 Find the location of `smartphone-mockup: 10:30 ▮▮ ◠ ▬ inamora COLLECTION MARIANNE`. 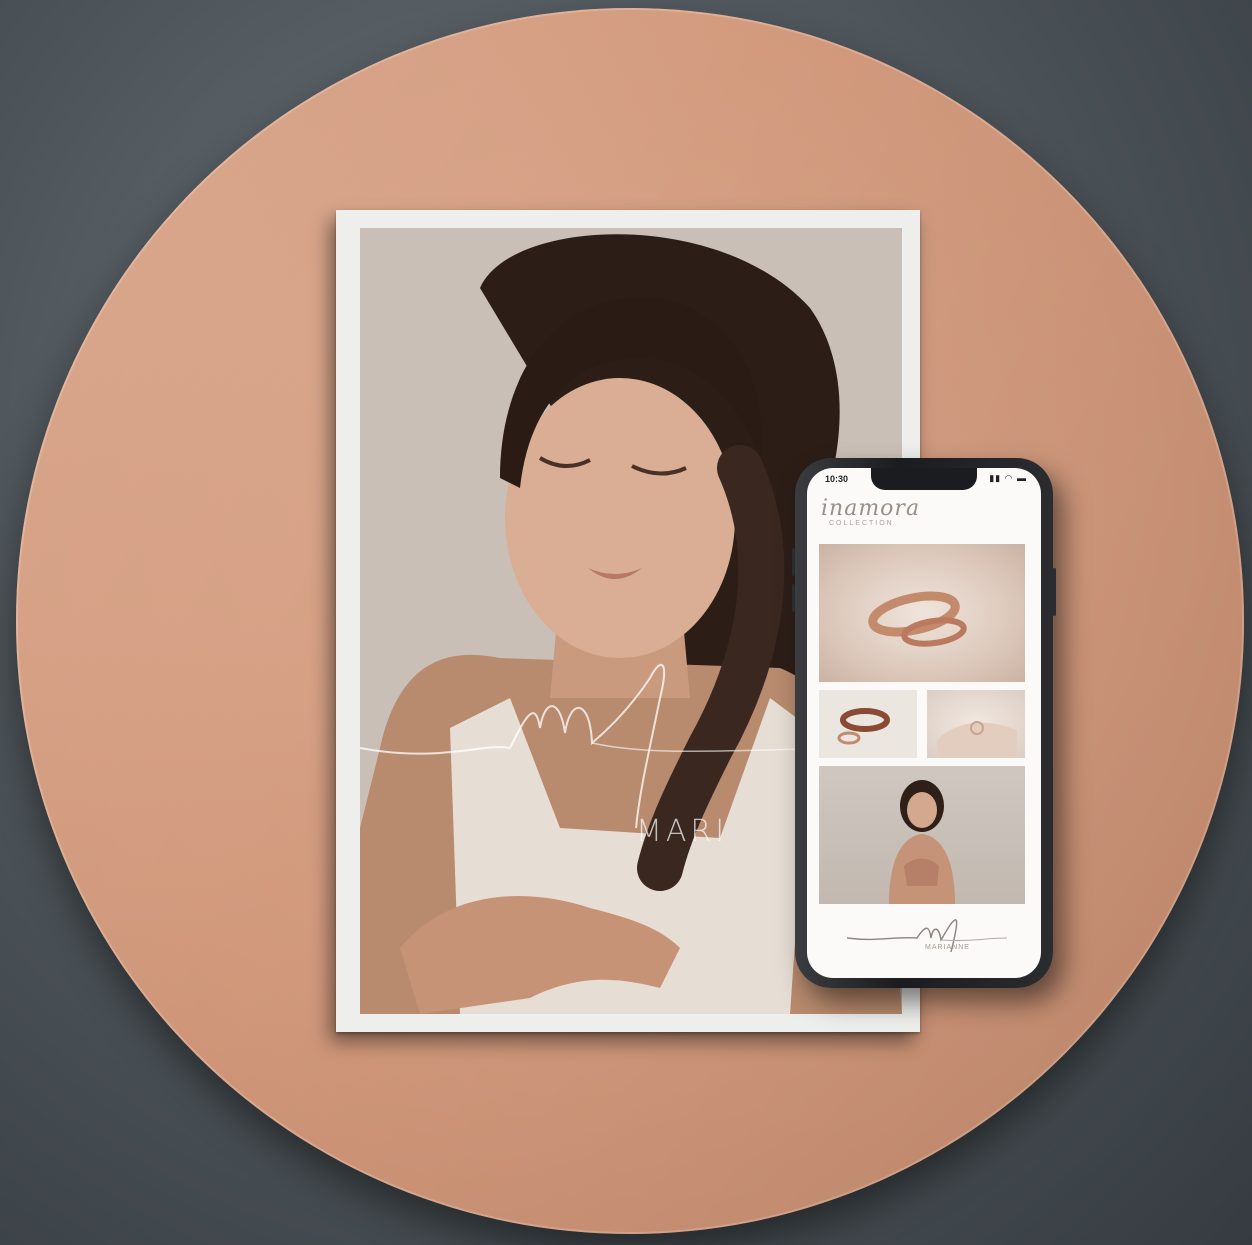

smartphone-mockup: 10:30 ▮▮ ◠ ▬ inamora COLLECTION MARIANNE is located at coordinates (924, 723).